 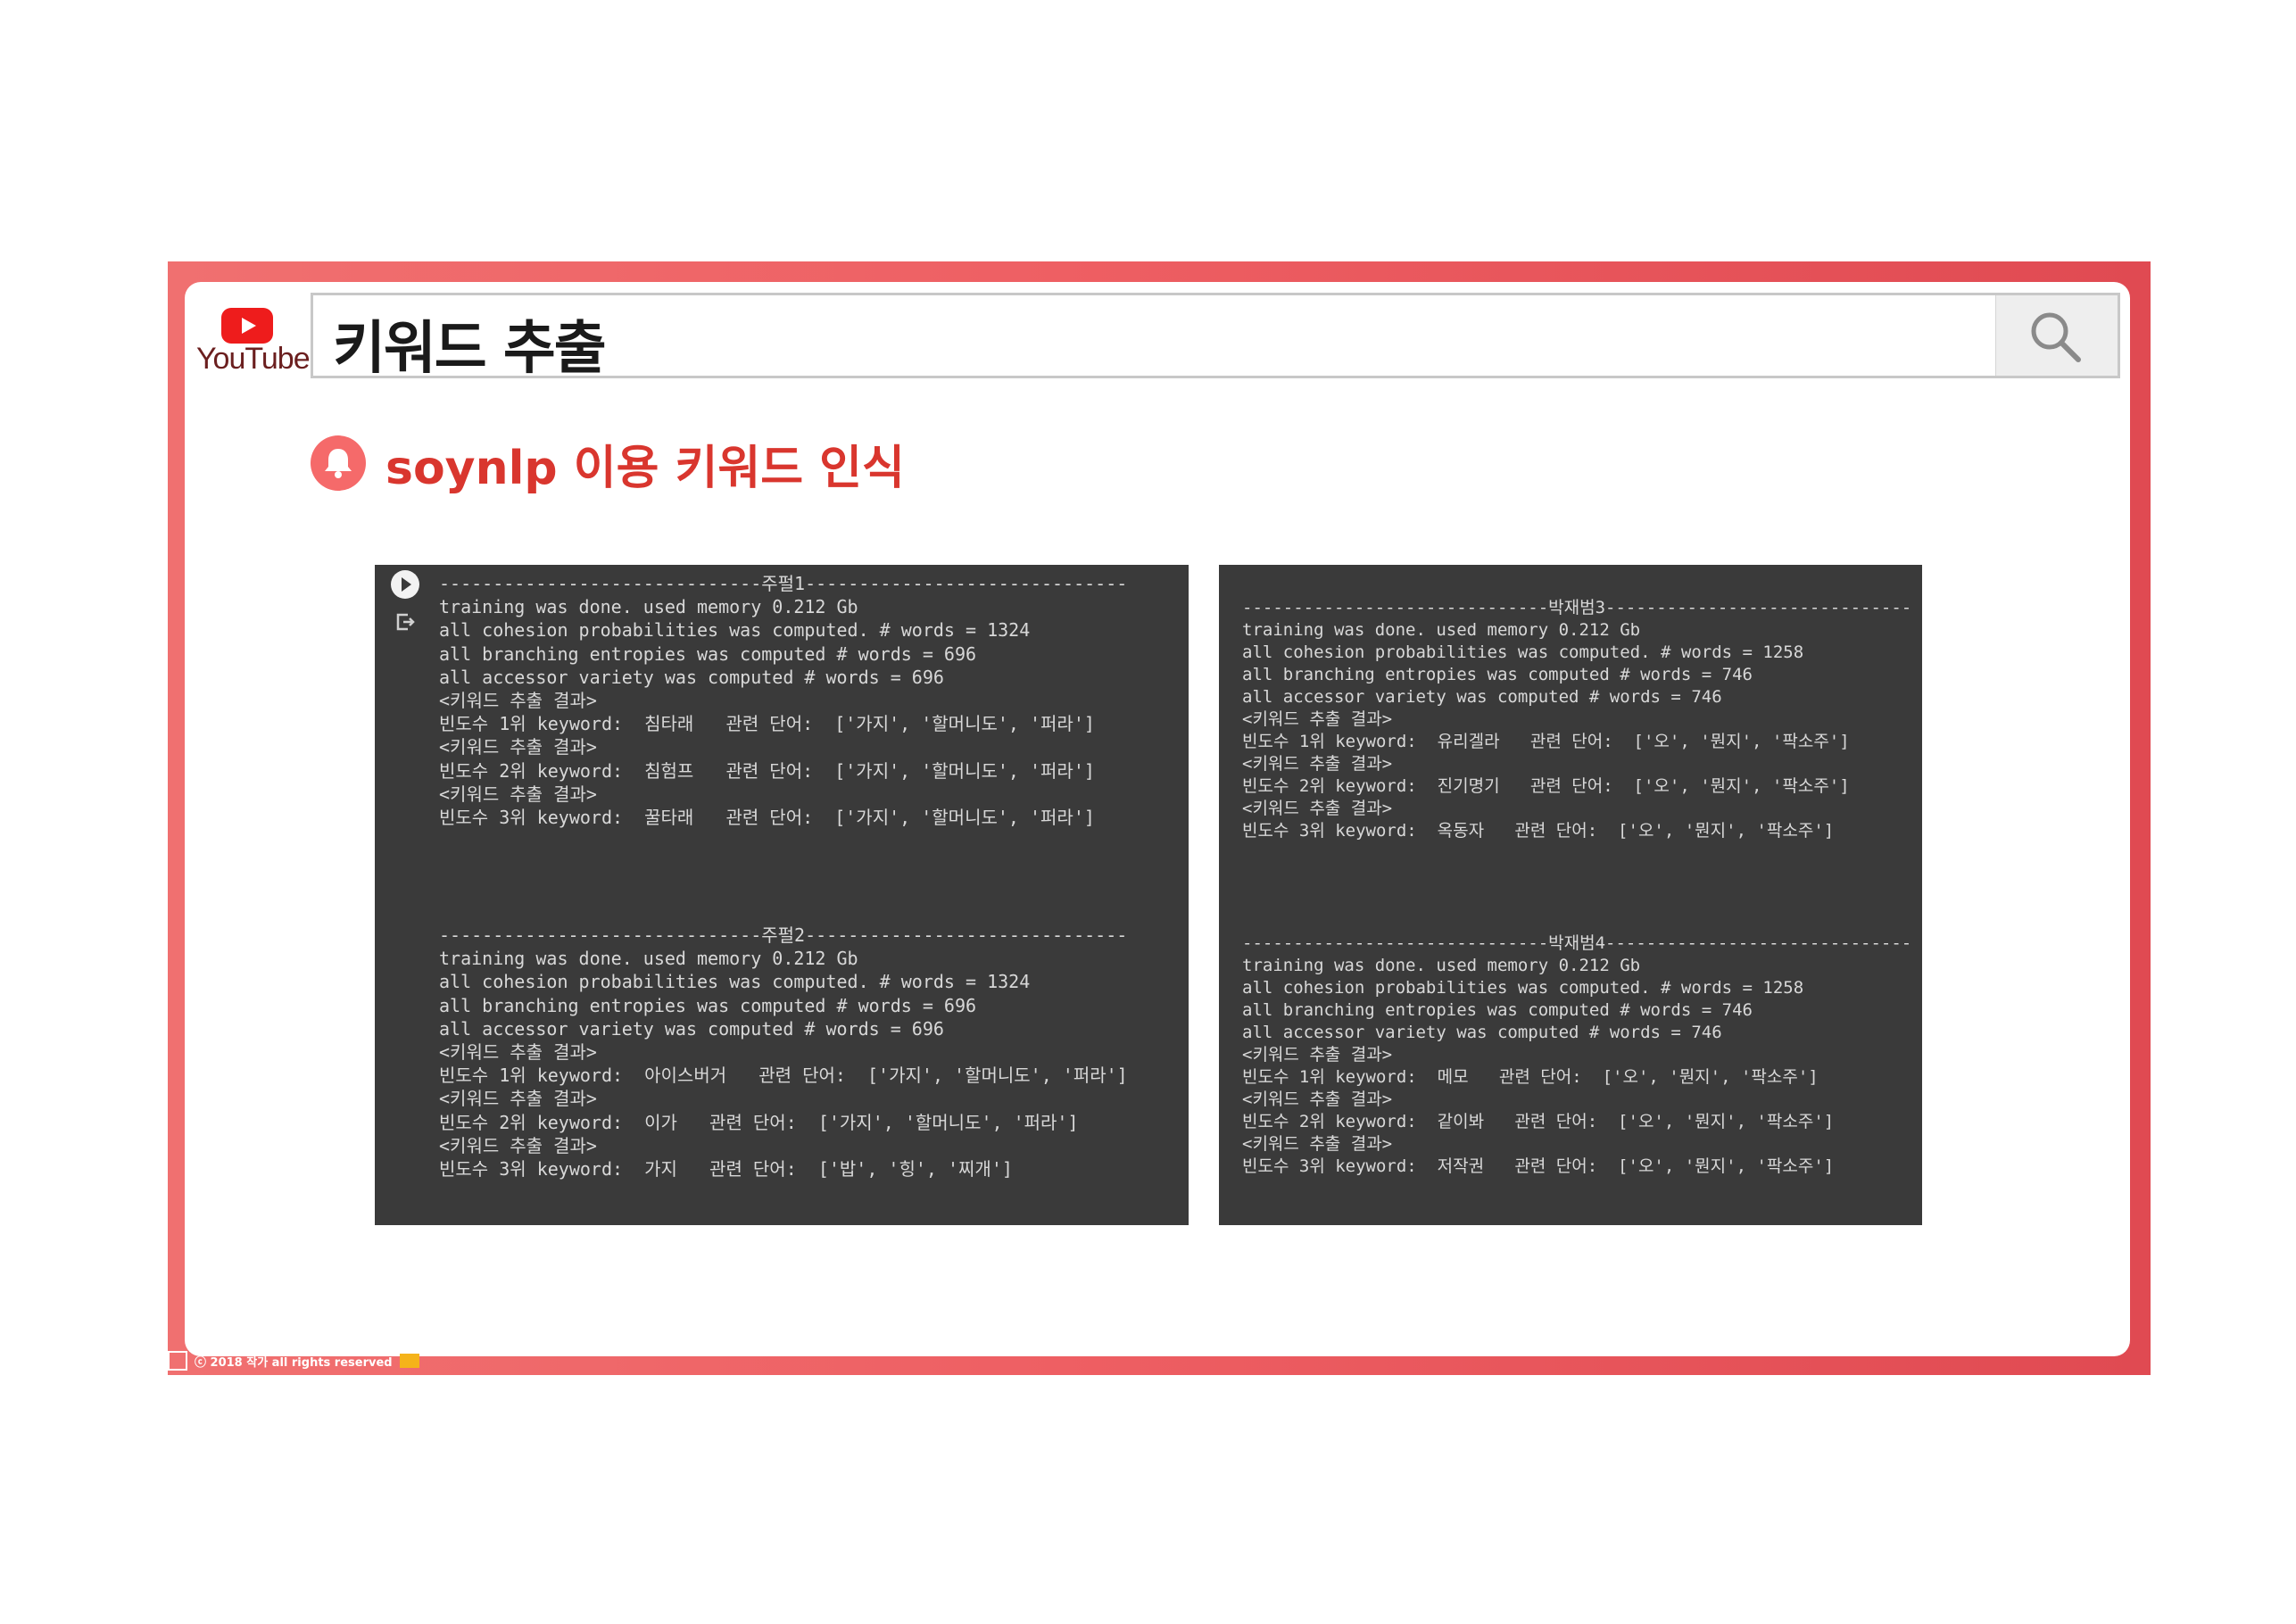 I want to click on section-title: soynlp 이용 키워드 인식, so click(x=645, y=468).